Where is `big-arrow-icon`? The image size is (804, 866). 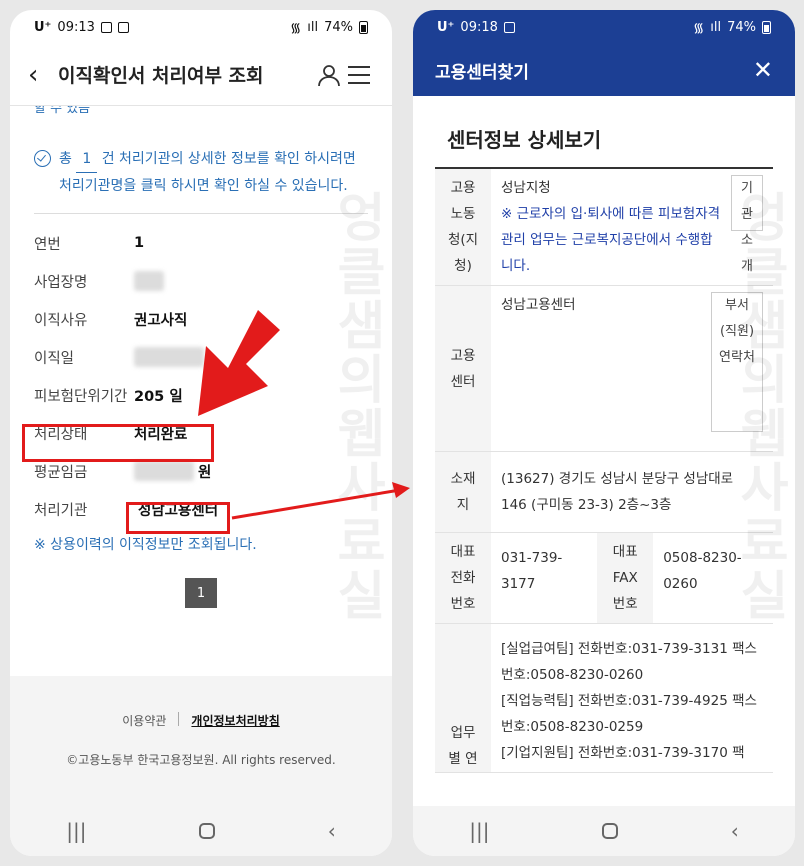
big-arrow-icon is located at coordinates (239, 363).